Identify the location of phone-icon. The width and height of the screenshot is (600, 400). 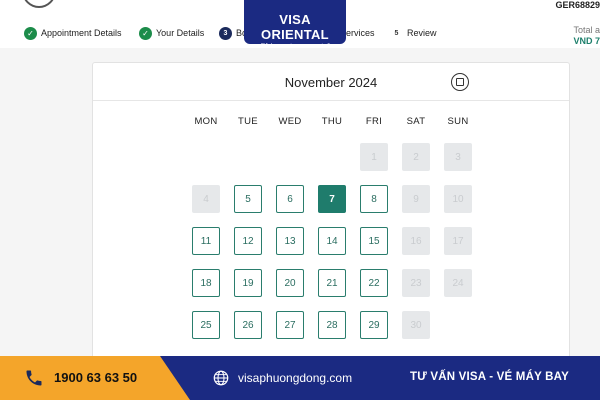
(34, 378).